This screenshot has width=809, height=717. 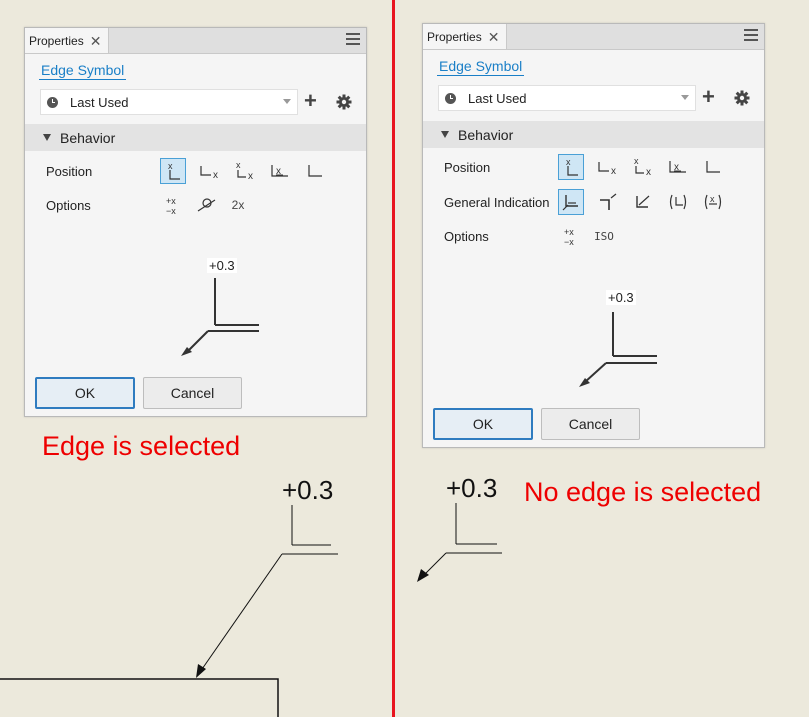 What do you see at coordinates (267, 591) in the screenshot?
I see `edge-symbol-left` at bounding box center [267, 591].